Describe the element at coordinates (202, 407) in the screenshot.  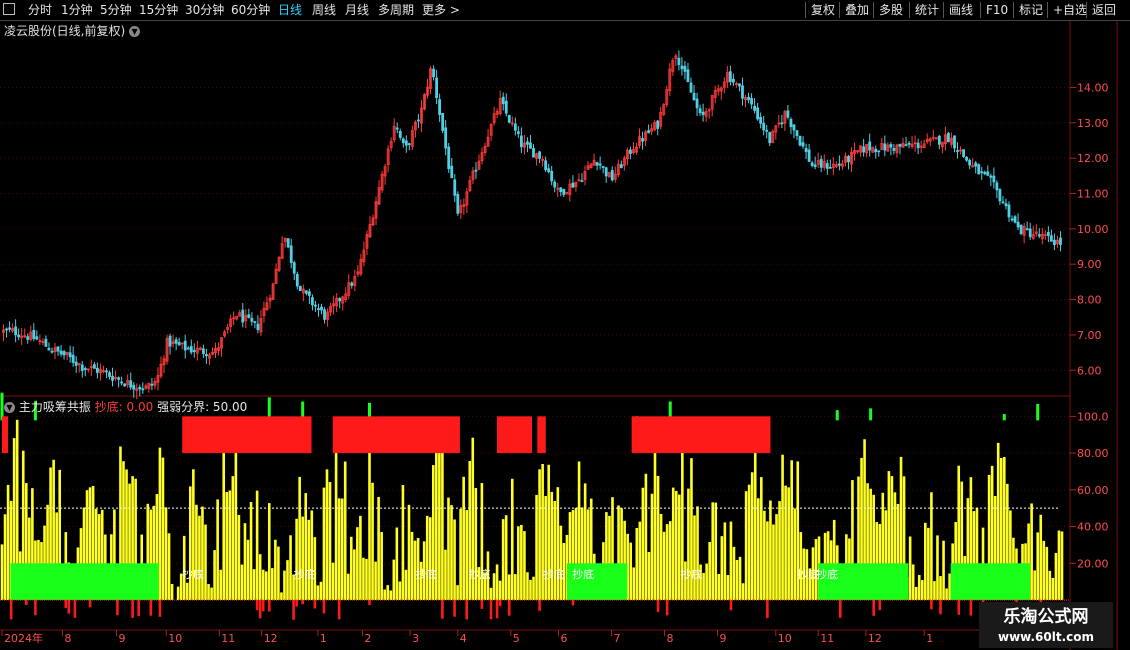
I see `indicator-label-divider: 强弱分界: 50.00` at that location.